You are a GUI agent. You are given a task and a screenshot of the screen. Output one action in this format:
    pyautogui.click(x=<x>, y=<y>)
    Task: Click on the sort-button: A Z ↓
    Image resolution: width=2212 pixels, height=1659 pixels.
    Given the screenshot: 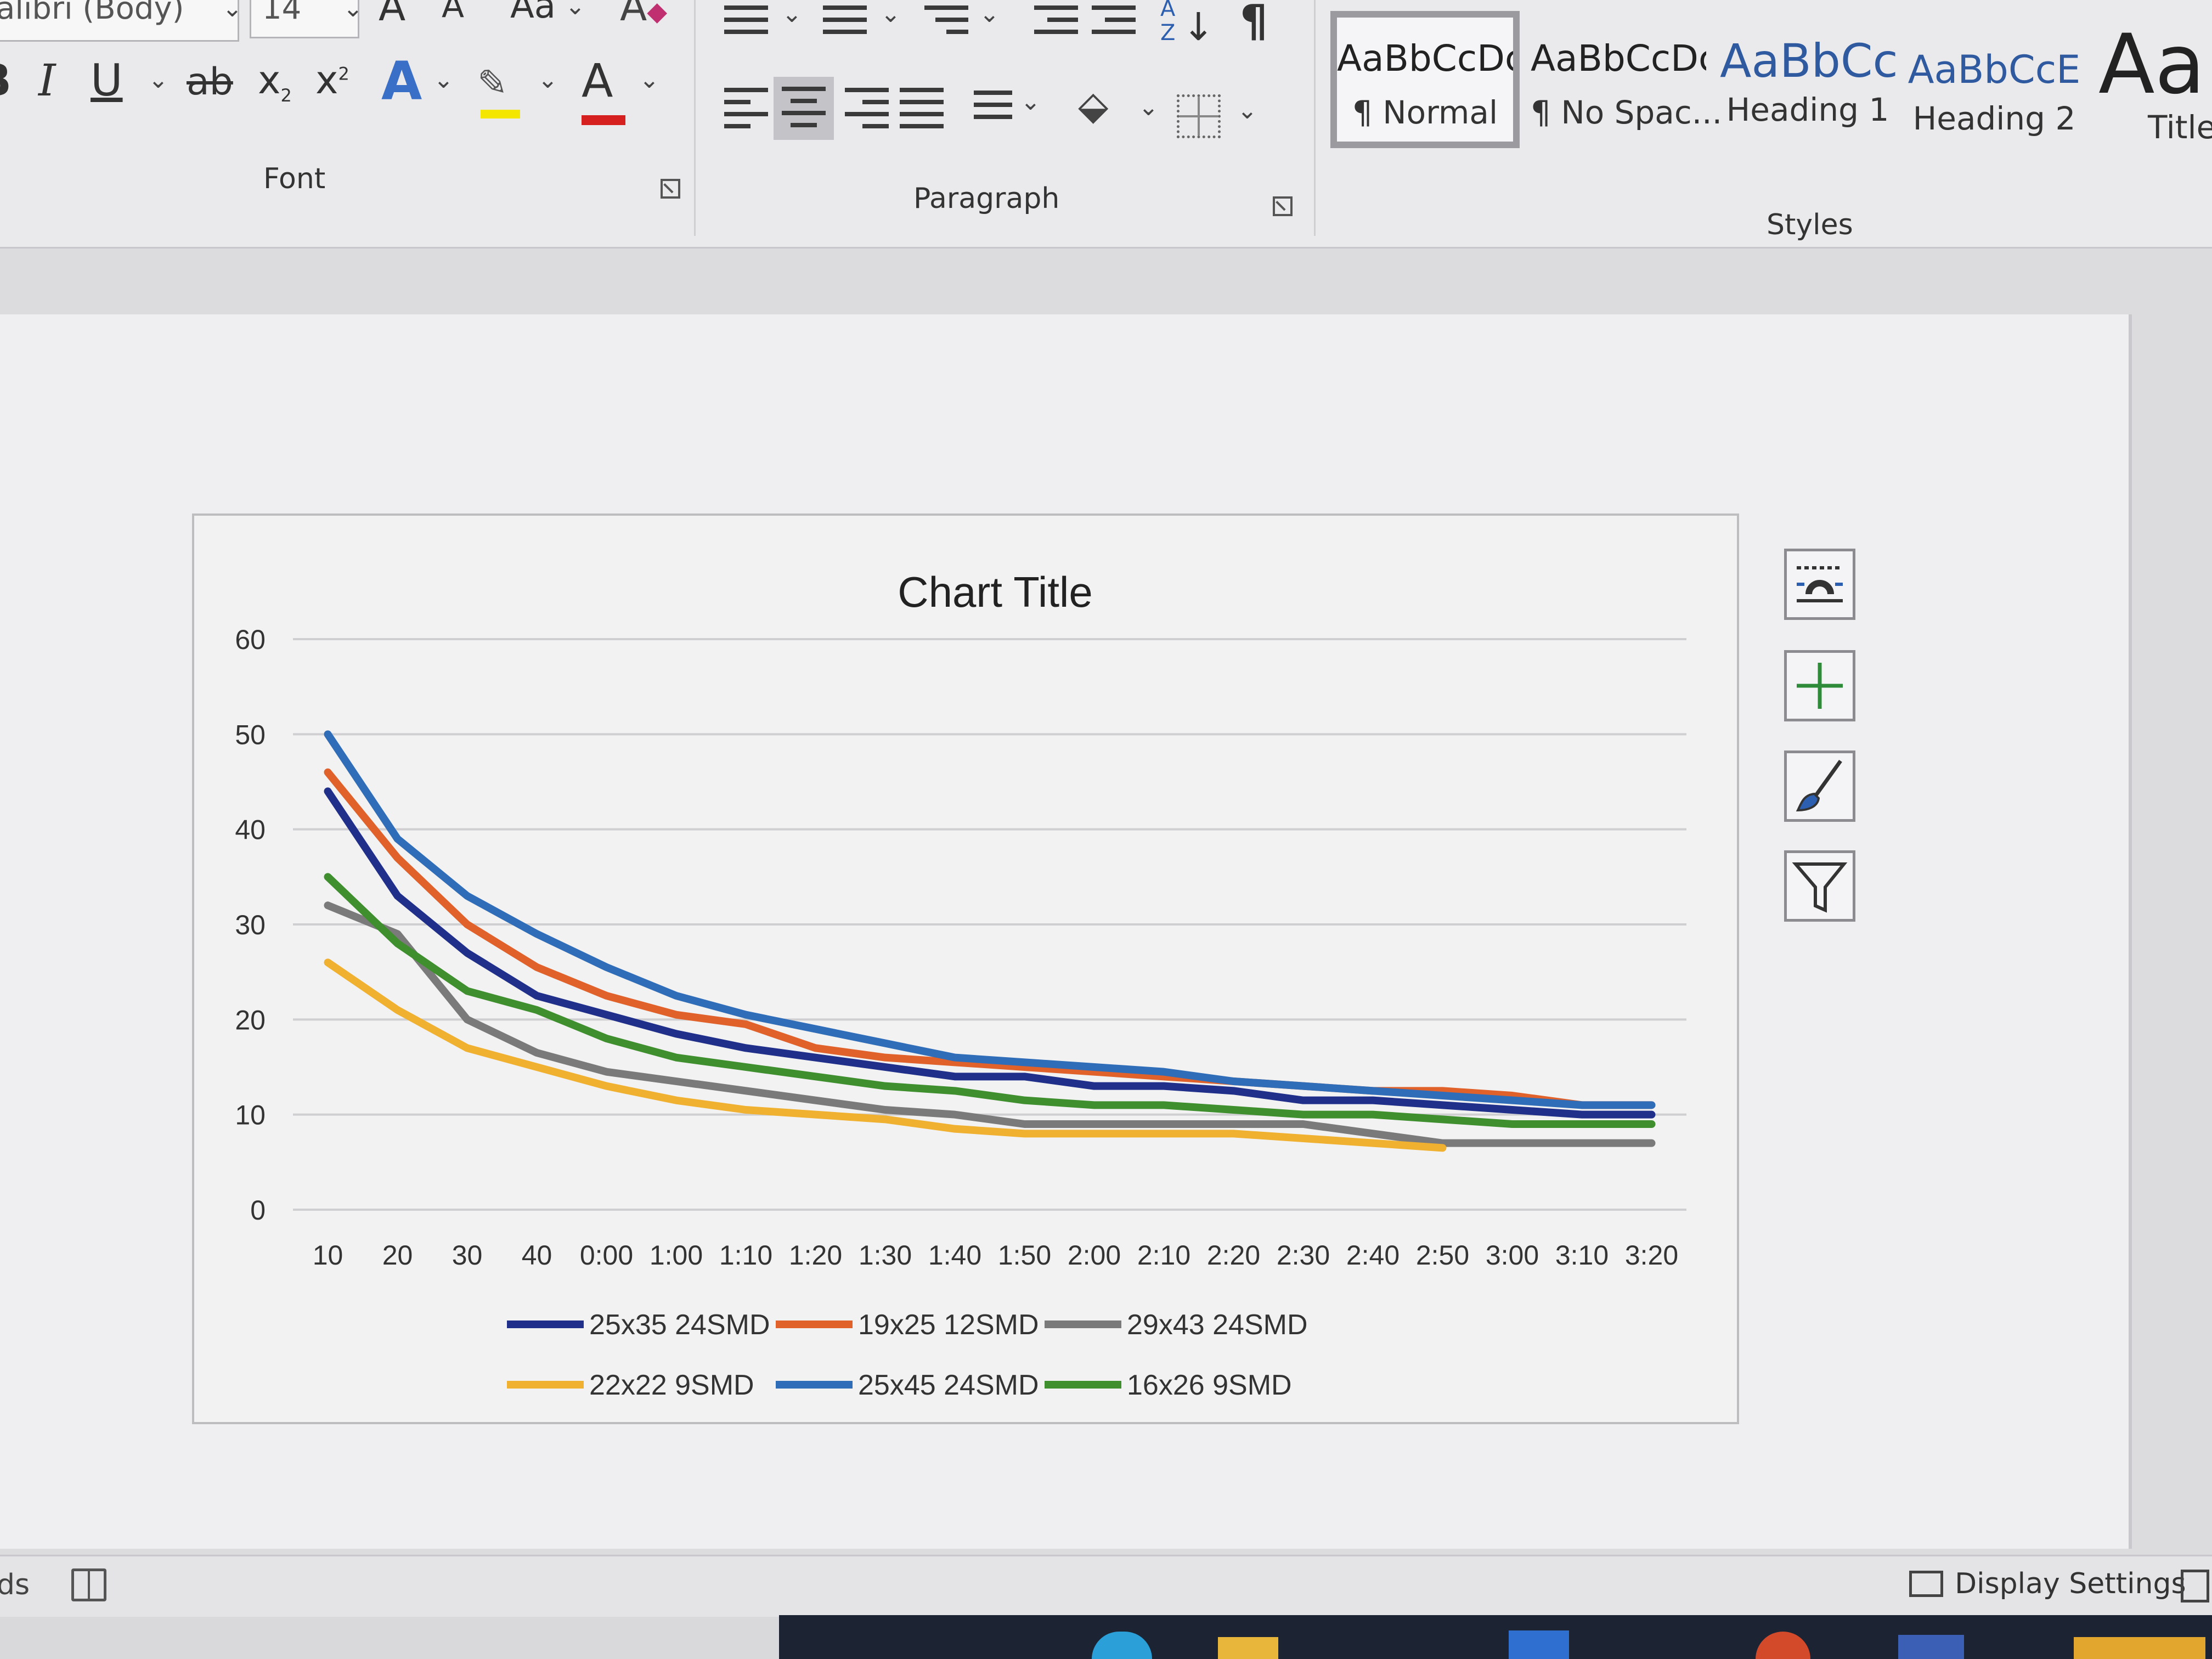 What is the action you would take?
    pyautogui.click(x=1187, y=23)
    